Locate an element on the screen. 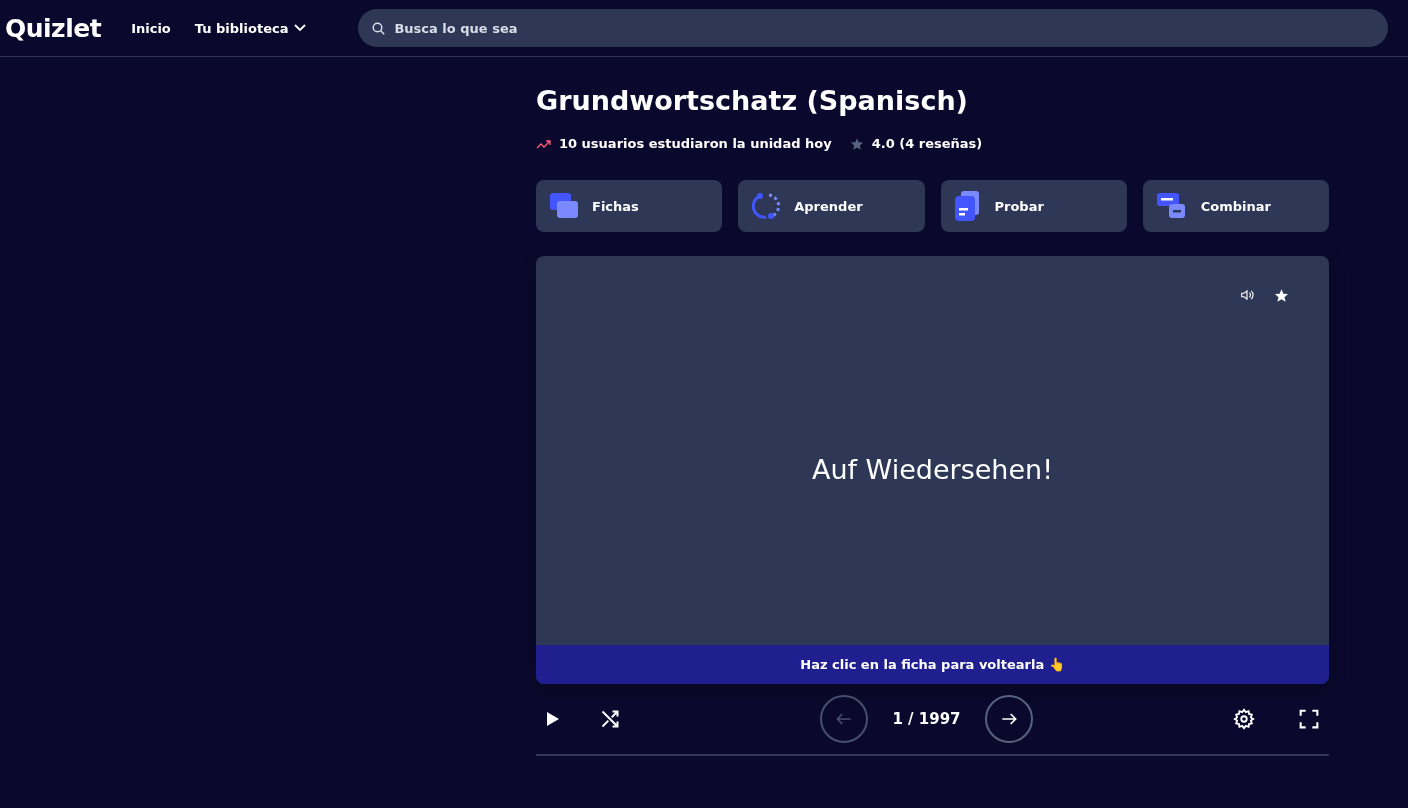  speaker-icon is located at coordinates (1247, 295).